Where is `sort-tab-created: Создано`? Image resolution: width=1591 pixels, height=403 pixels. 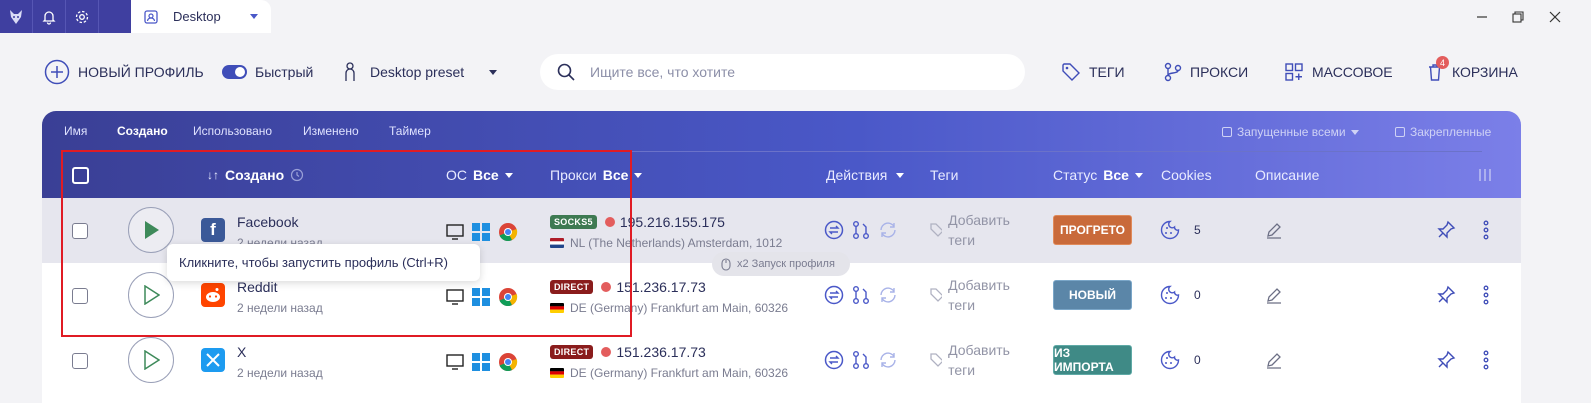
sort-tab-created: Создано is located at coordinates (142, 131).